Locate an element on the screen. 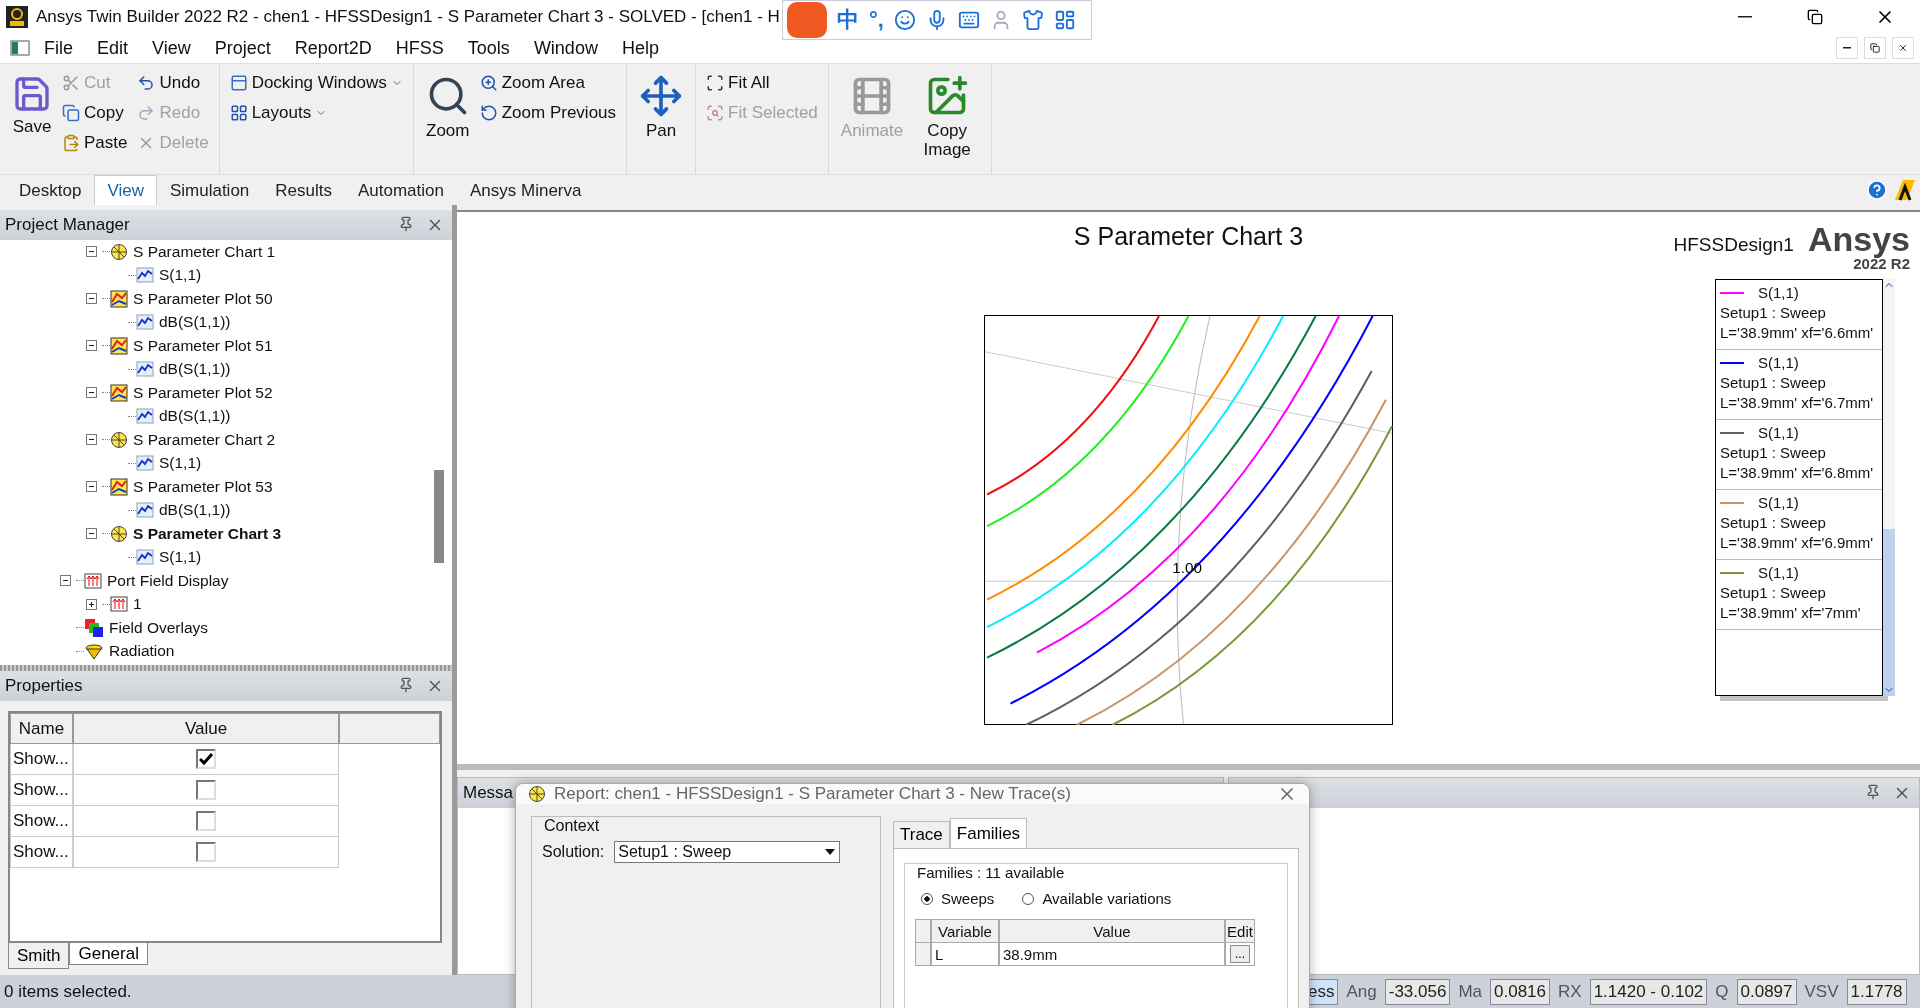 The image size is (1920, 1008). ribbon-tab: Automation is located at coordinates (401, 190).